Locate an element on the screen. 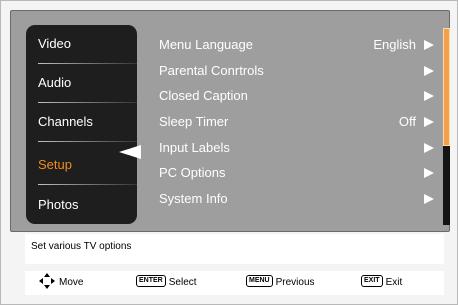 Image resolution: width=458 pixels, height=305 pixels. menu-item-value: Off is located at coordinates (407, 121).